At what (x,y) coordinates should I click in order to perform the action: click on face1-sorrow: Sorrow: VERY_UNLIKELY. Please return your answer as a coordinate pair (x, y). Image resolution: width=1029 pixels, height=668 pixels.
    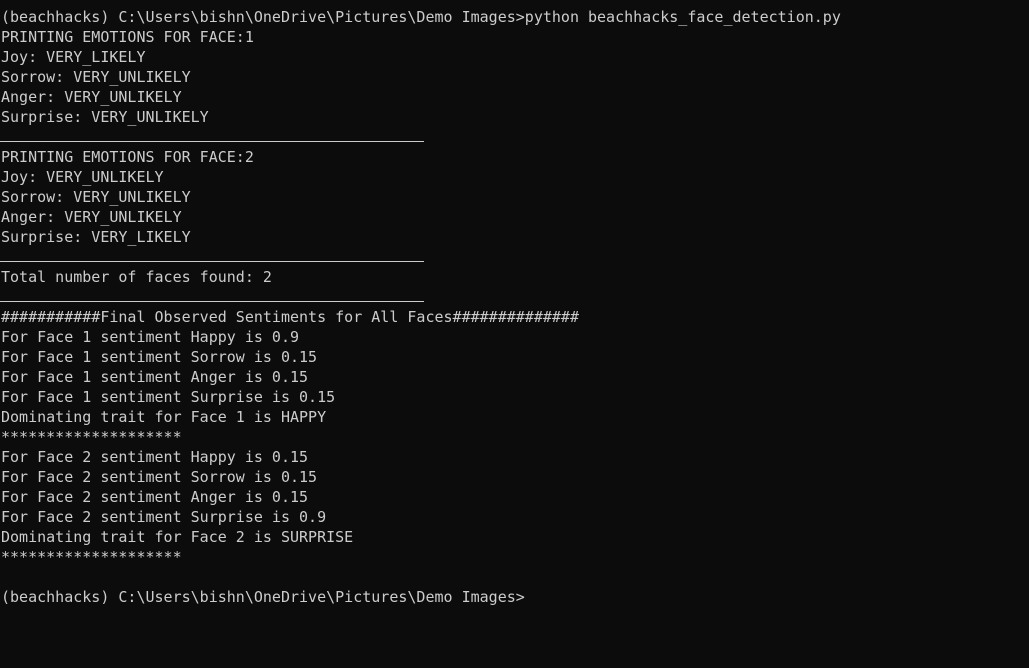
    Looking at the image, I should click on (96, 77).